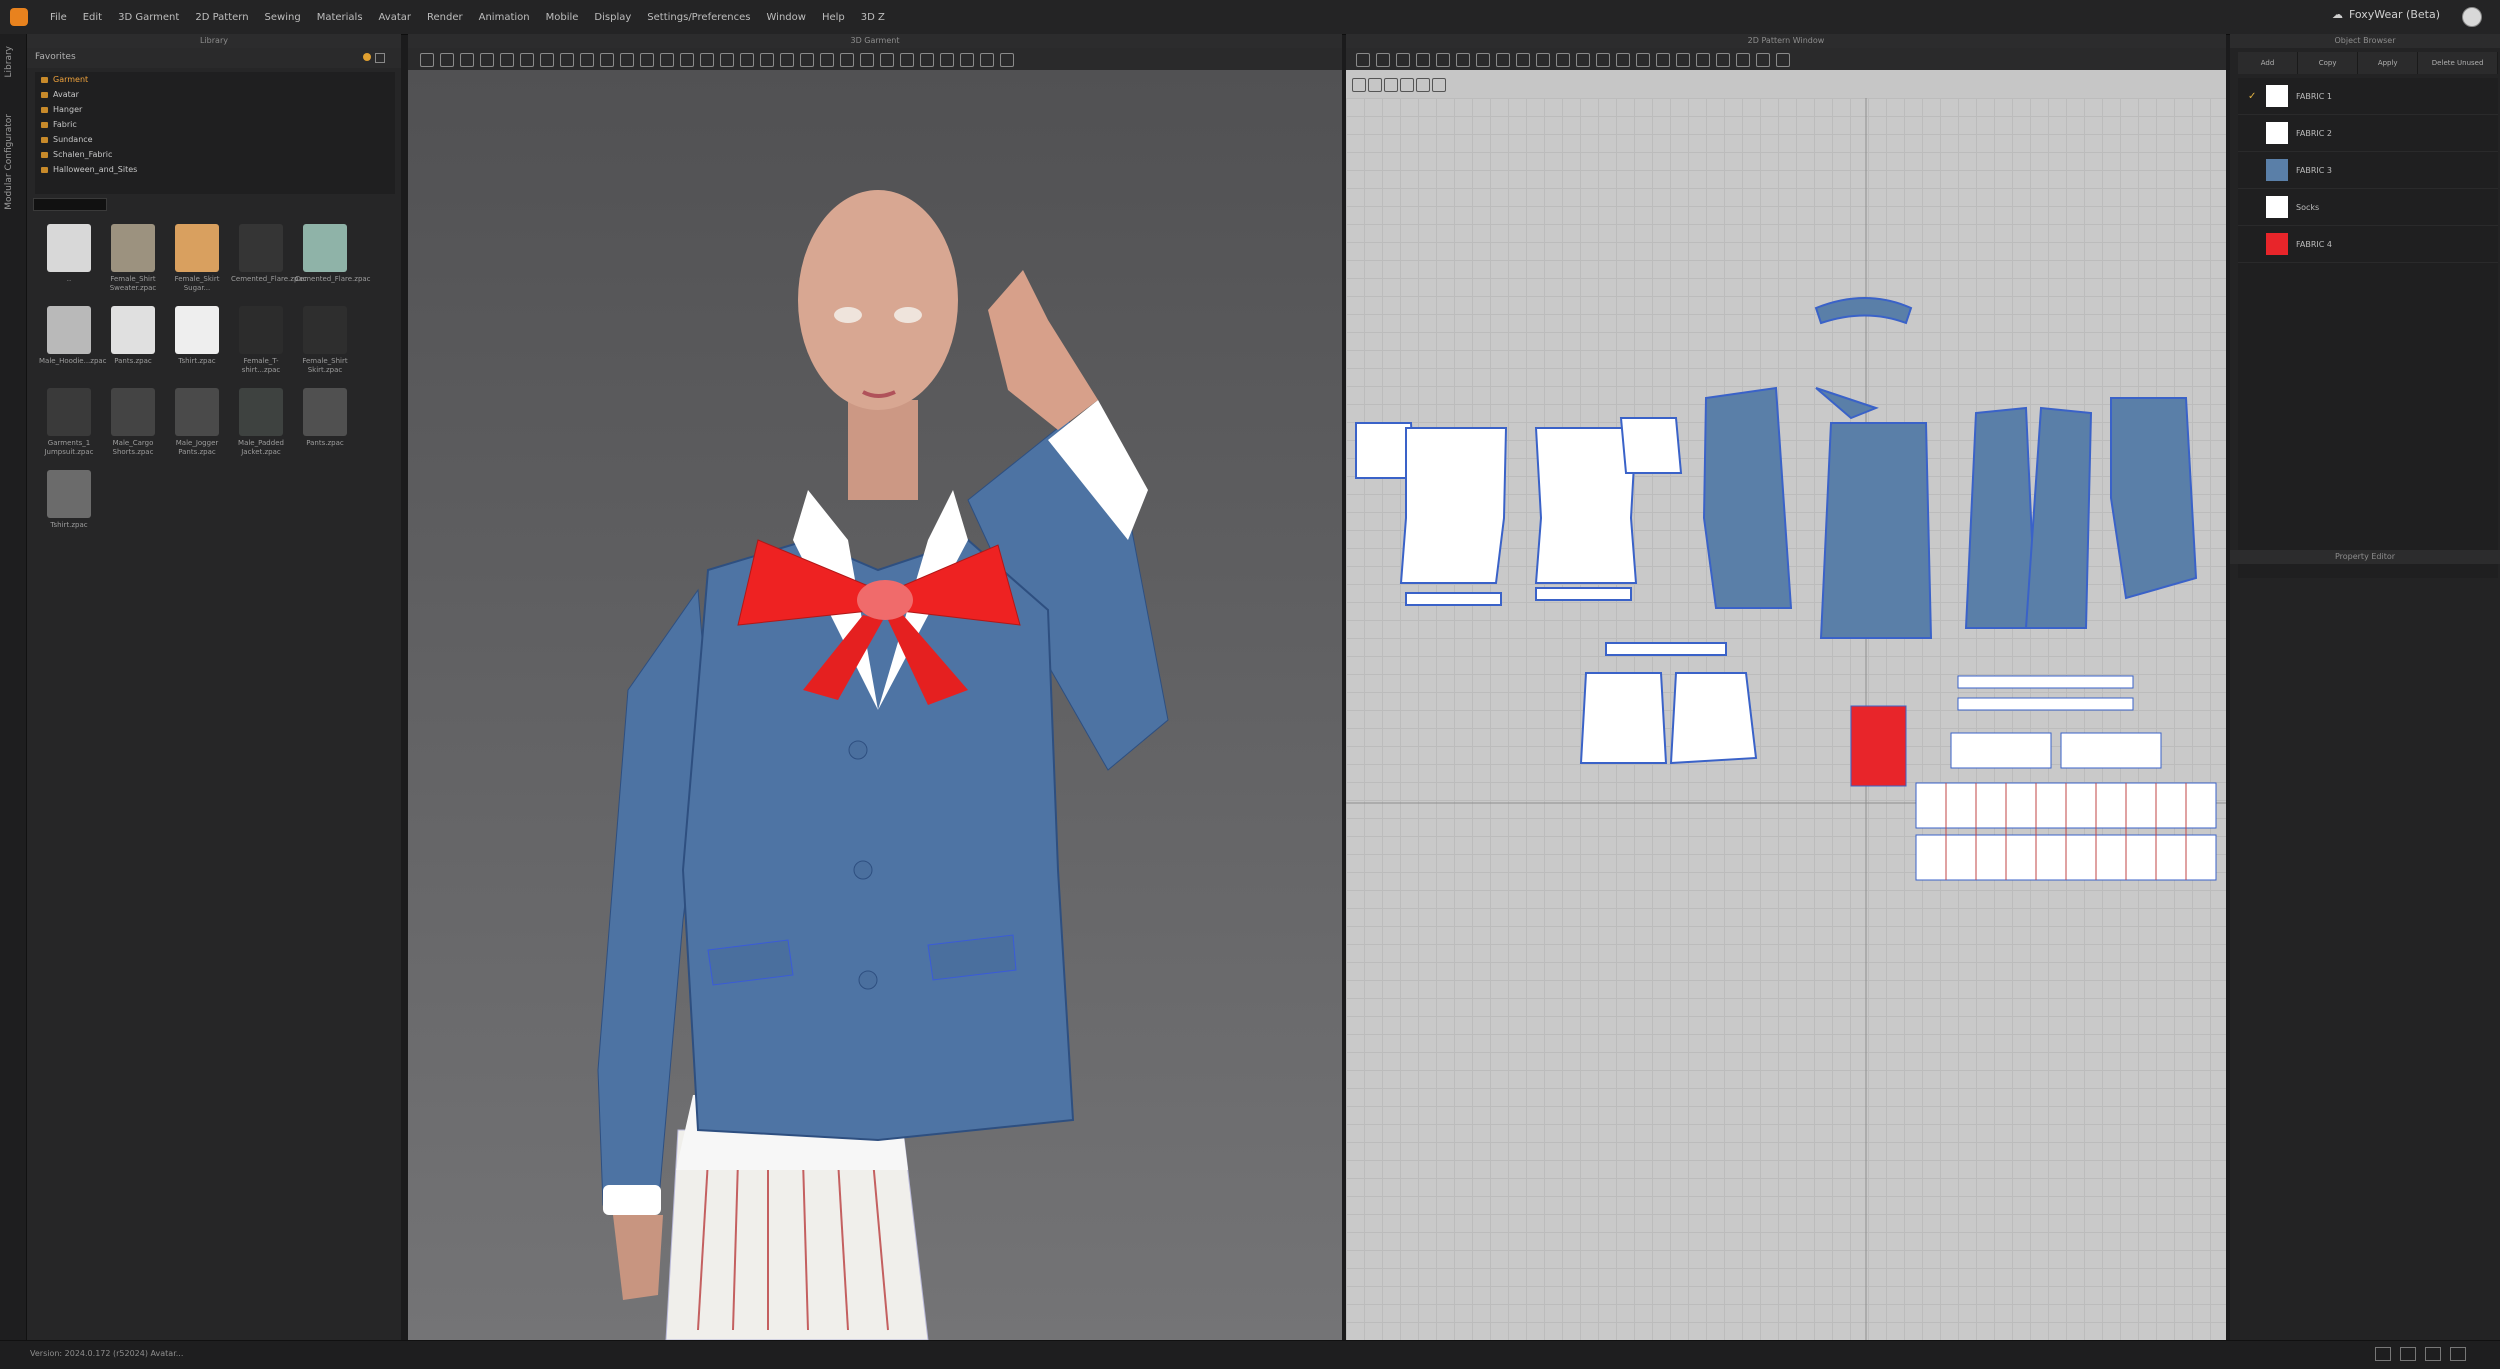  What do you see at coordinates (70, 204) in the screenshot?
I see `library-search-input` at bounding box center [70, 204].